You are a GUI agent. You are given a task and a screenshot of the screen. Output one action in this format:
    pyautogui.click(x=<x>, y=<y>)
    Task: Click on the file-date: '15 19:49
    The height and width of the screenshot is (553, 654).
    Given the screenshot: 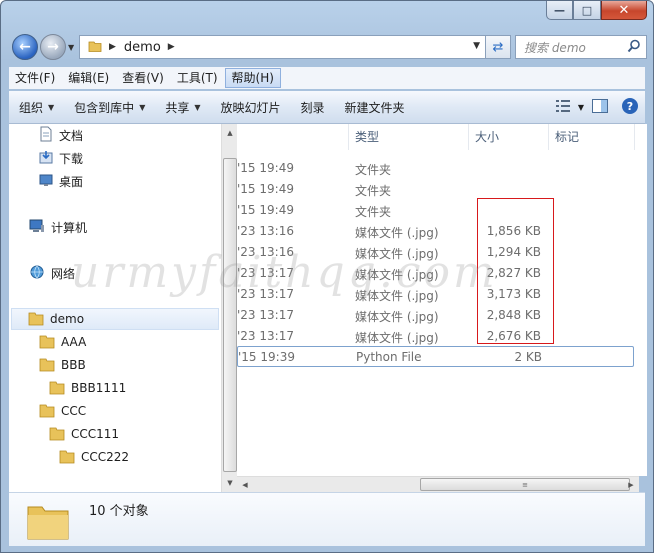 What is the action you would take?
    pyautogui.click(x=265, y=189)
    